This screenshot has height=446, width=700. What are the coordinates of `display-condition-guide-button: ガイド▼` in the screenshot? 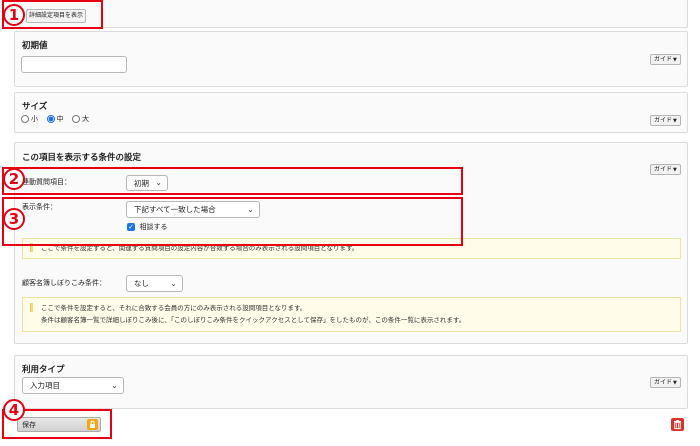 It's located at (665, 169).